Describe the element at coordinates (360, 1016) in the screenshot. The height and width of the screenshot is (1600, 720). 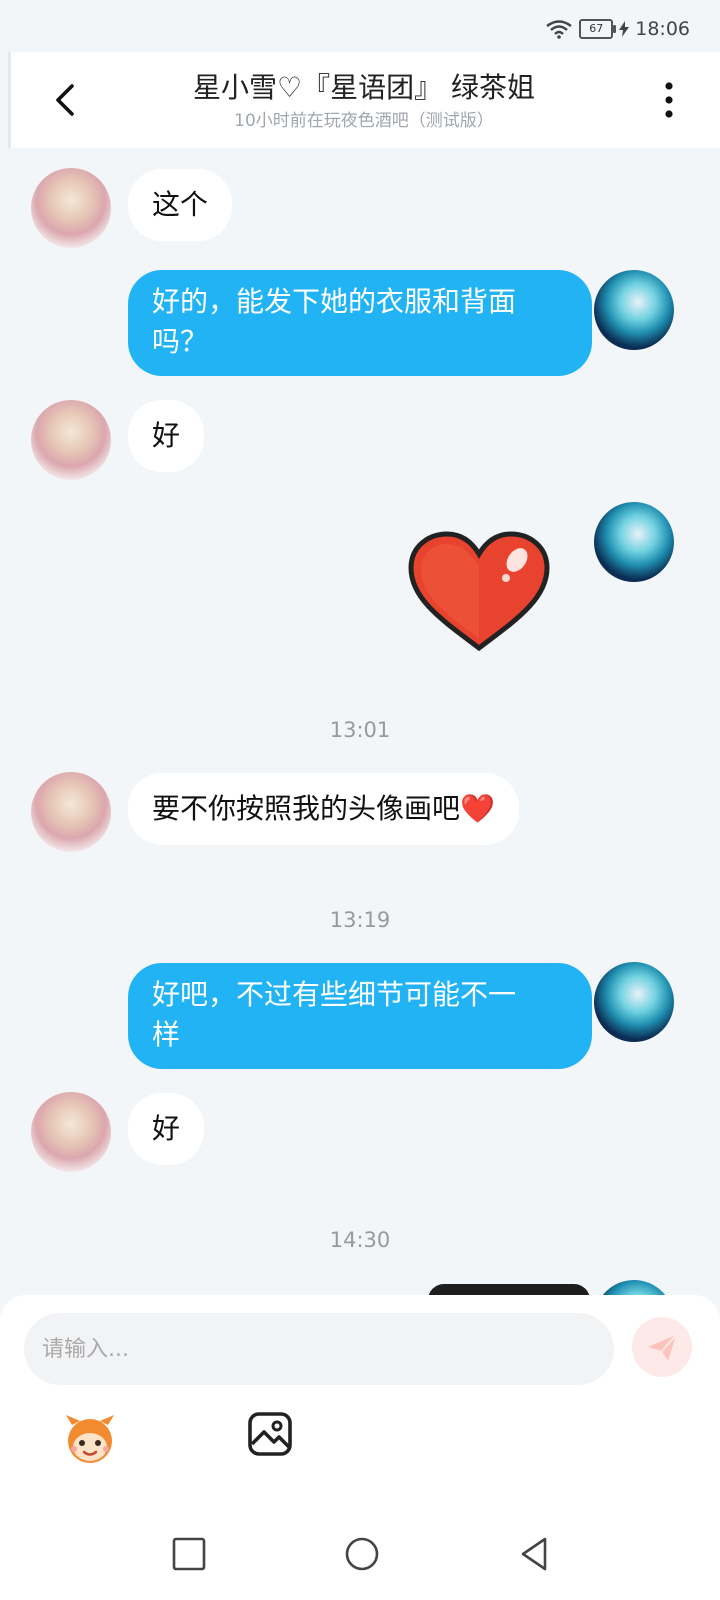
I see `outgoing-message: 好吧，不过有些细节可能不一 样` at that location.